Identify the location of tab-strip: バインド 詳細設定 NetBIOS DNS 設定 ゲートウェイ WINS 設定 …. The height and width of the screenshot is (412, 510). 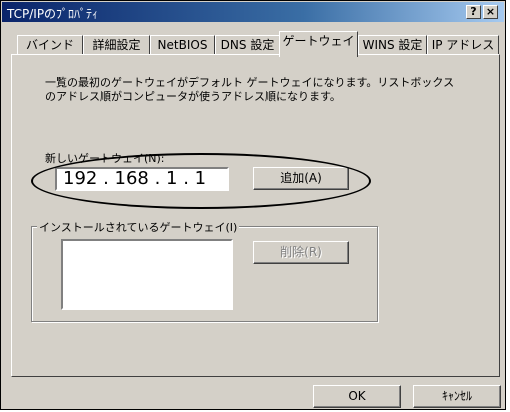
(256, 44).